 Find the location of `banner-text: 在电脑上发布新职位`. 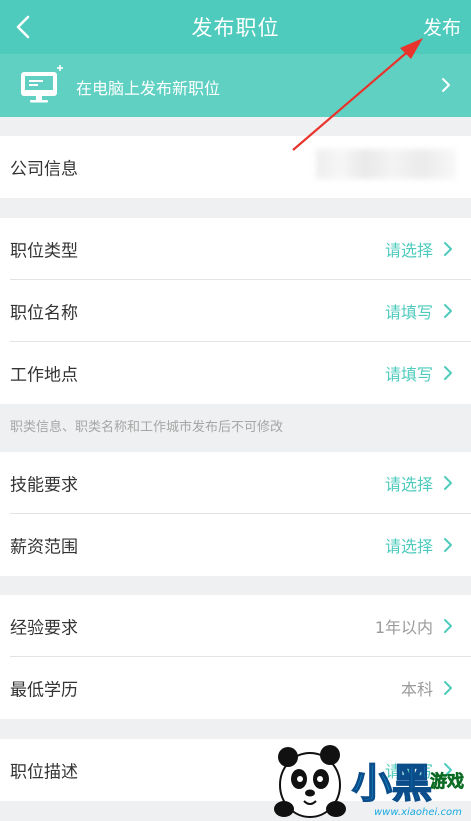

banner-text: 在电脑上发布新职位 is located at coordinates (148, 88).